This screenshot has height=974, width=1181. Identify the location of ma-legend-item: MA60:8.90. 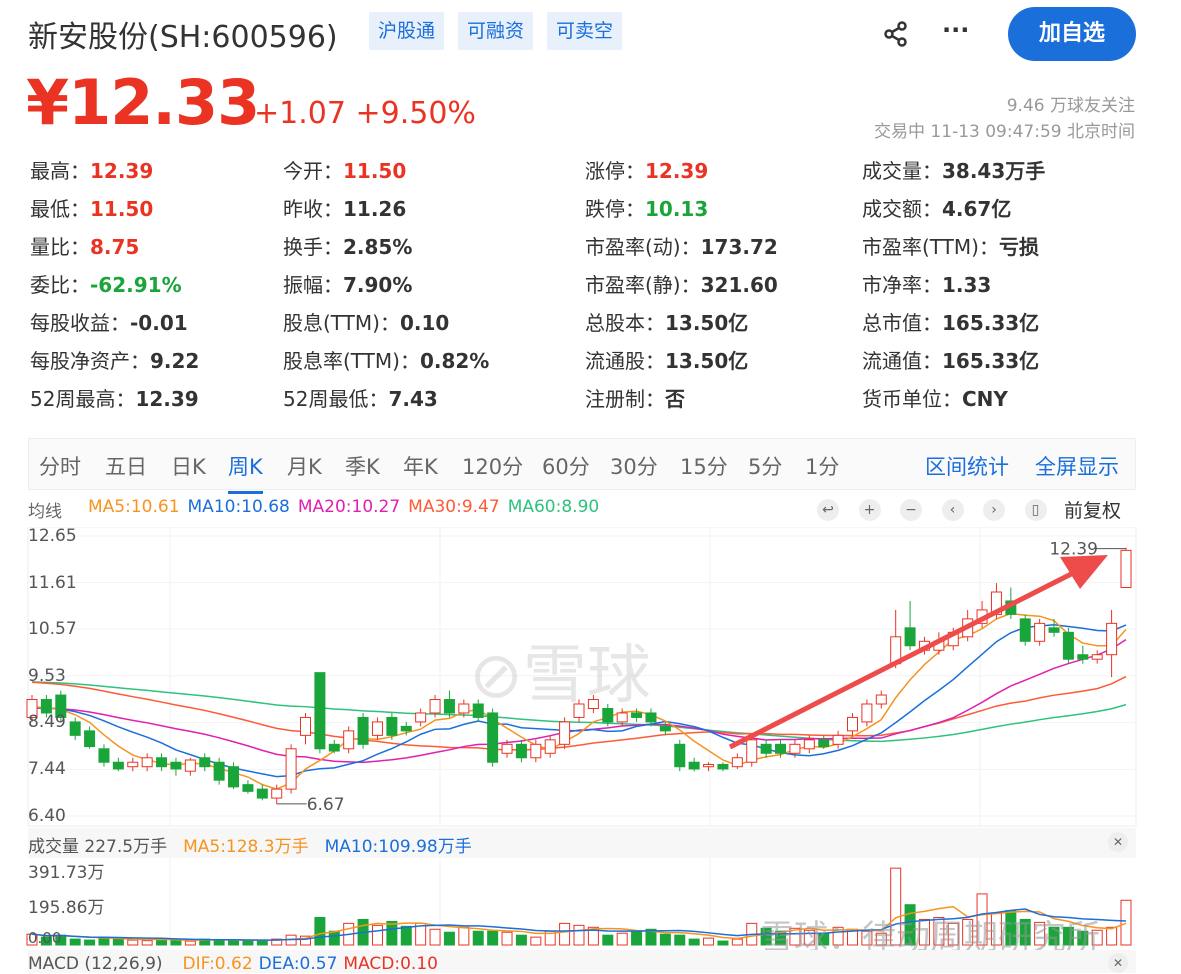
(553, 507).